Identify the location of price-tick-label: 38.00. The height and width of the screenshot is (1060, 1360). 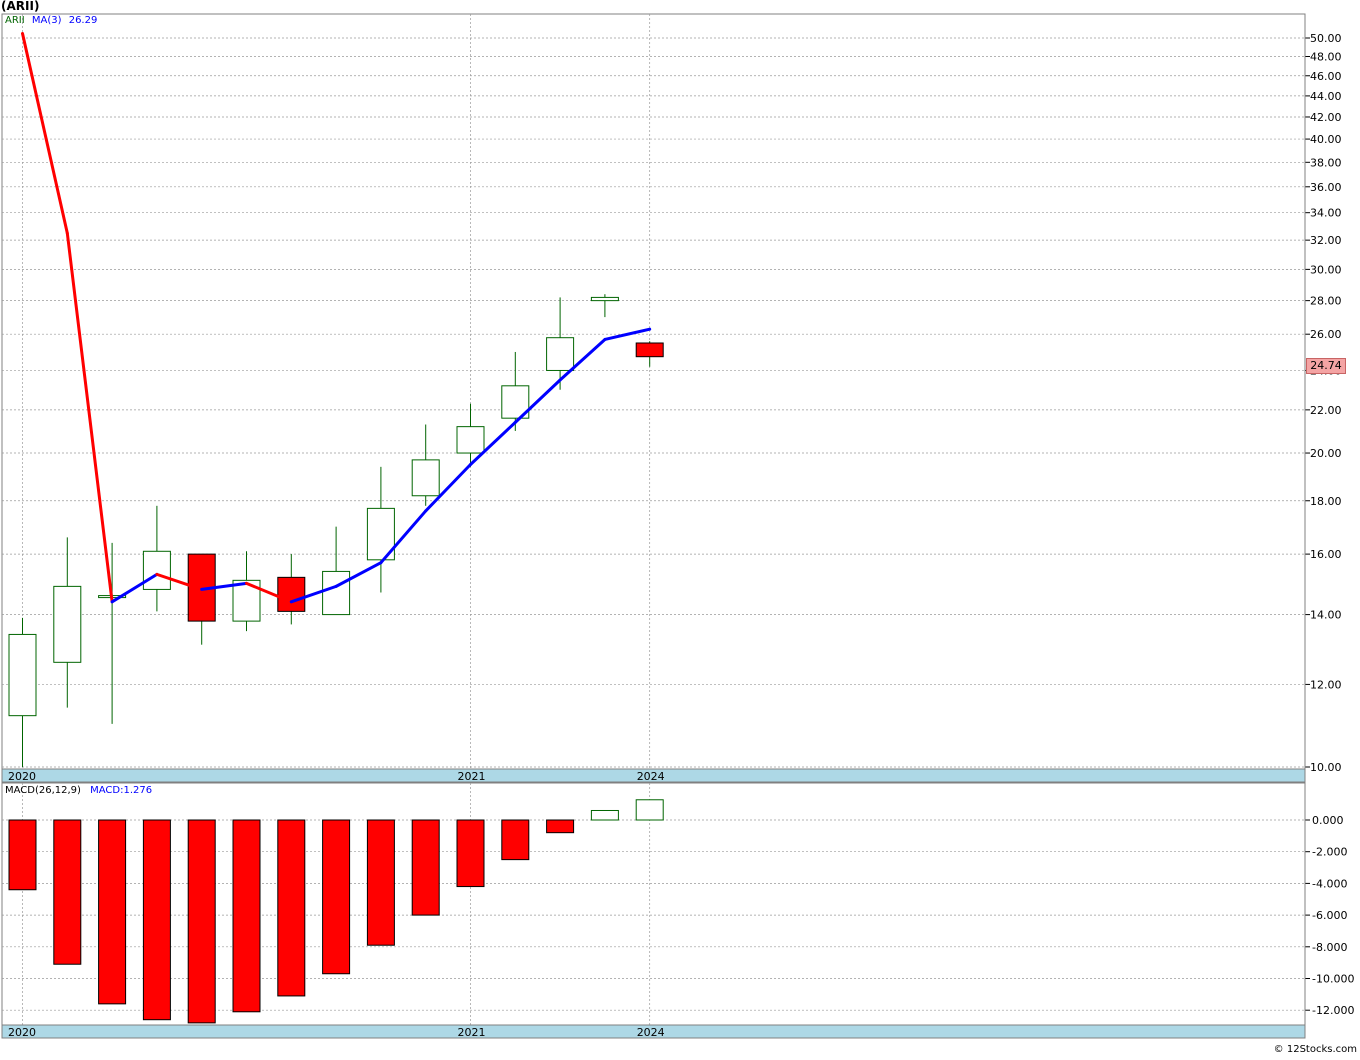
(1326, 162).